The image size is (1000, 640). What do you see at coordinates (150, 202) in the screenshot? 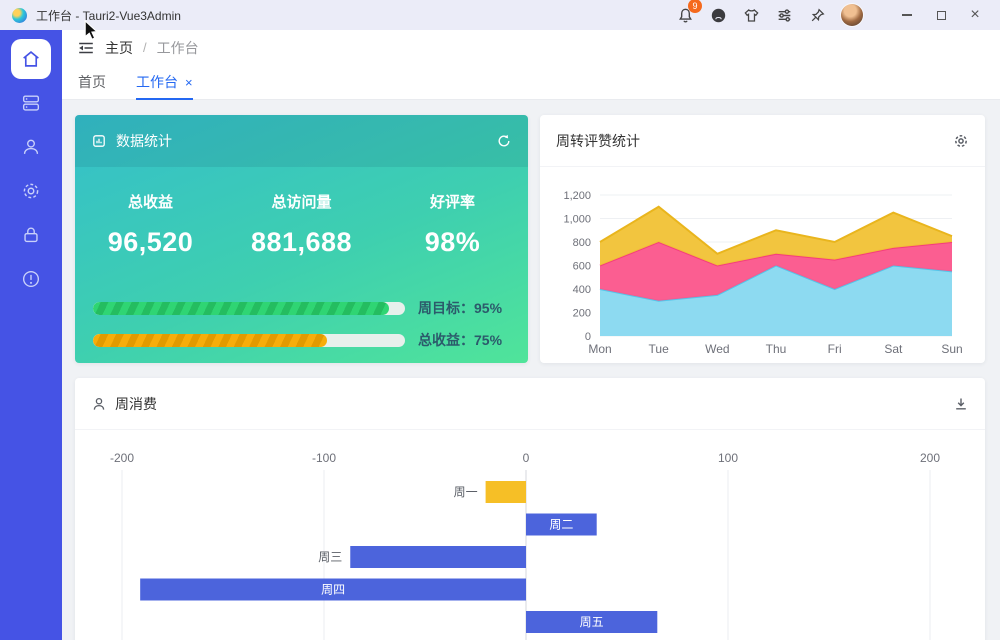
I see `stat-label: 总收益` at bounding box center [150, 202].